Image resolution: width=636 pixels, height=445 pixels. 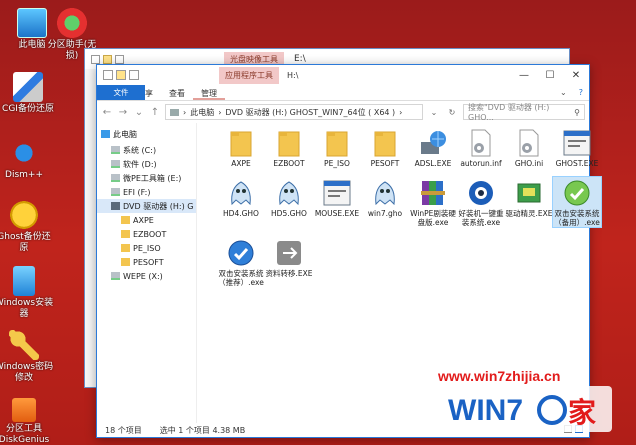 I want to click on file-name: HD5.GHO, so click(x=289, y=213).